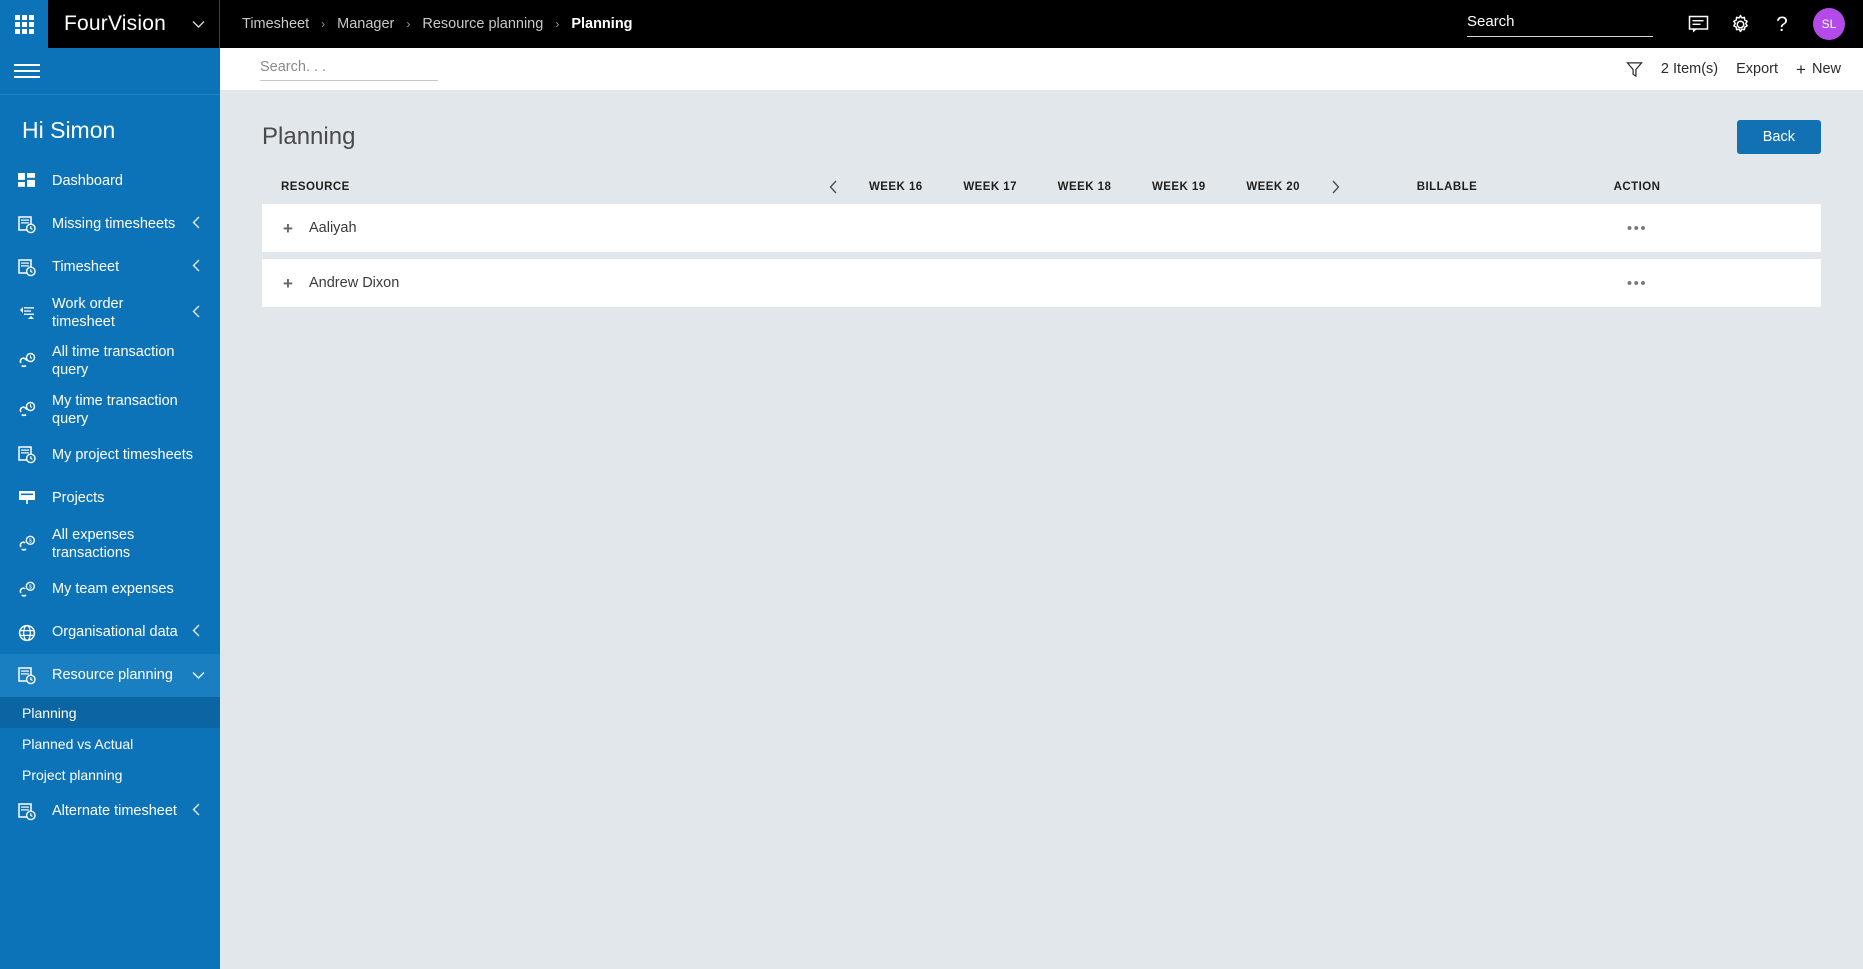 The width and height of the screenshot is (1863, 969). What do you see at coordinates (990, 187) in the screenshot?
I see `column-header-week-17: WEEK 17` at bounding box center [990, 187].